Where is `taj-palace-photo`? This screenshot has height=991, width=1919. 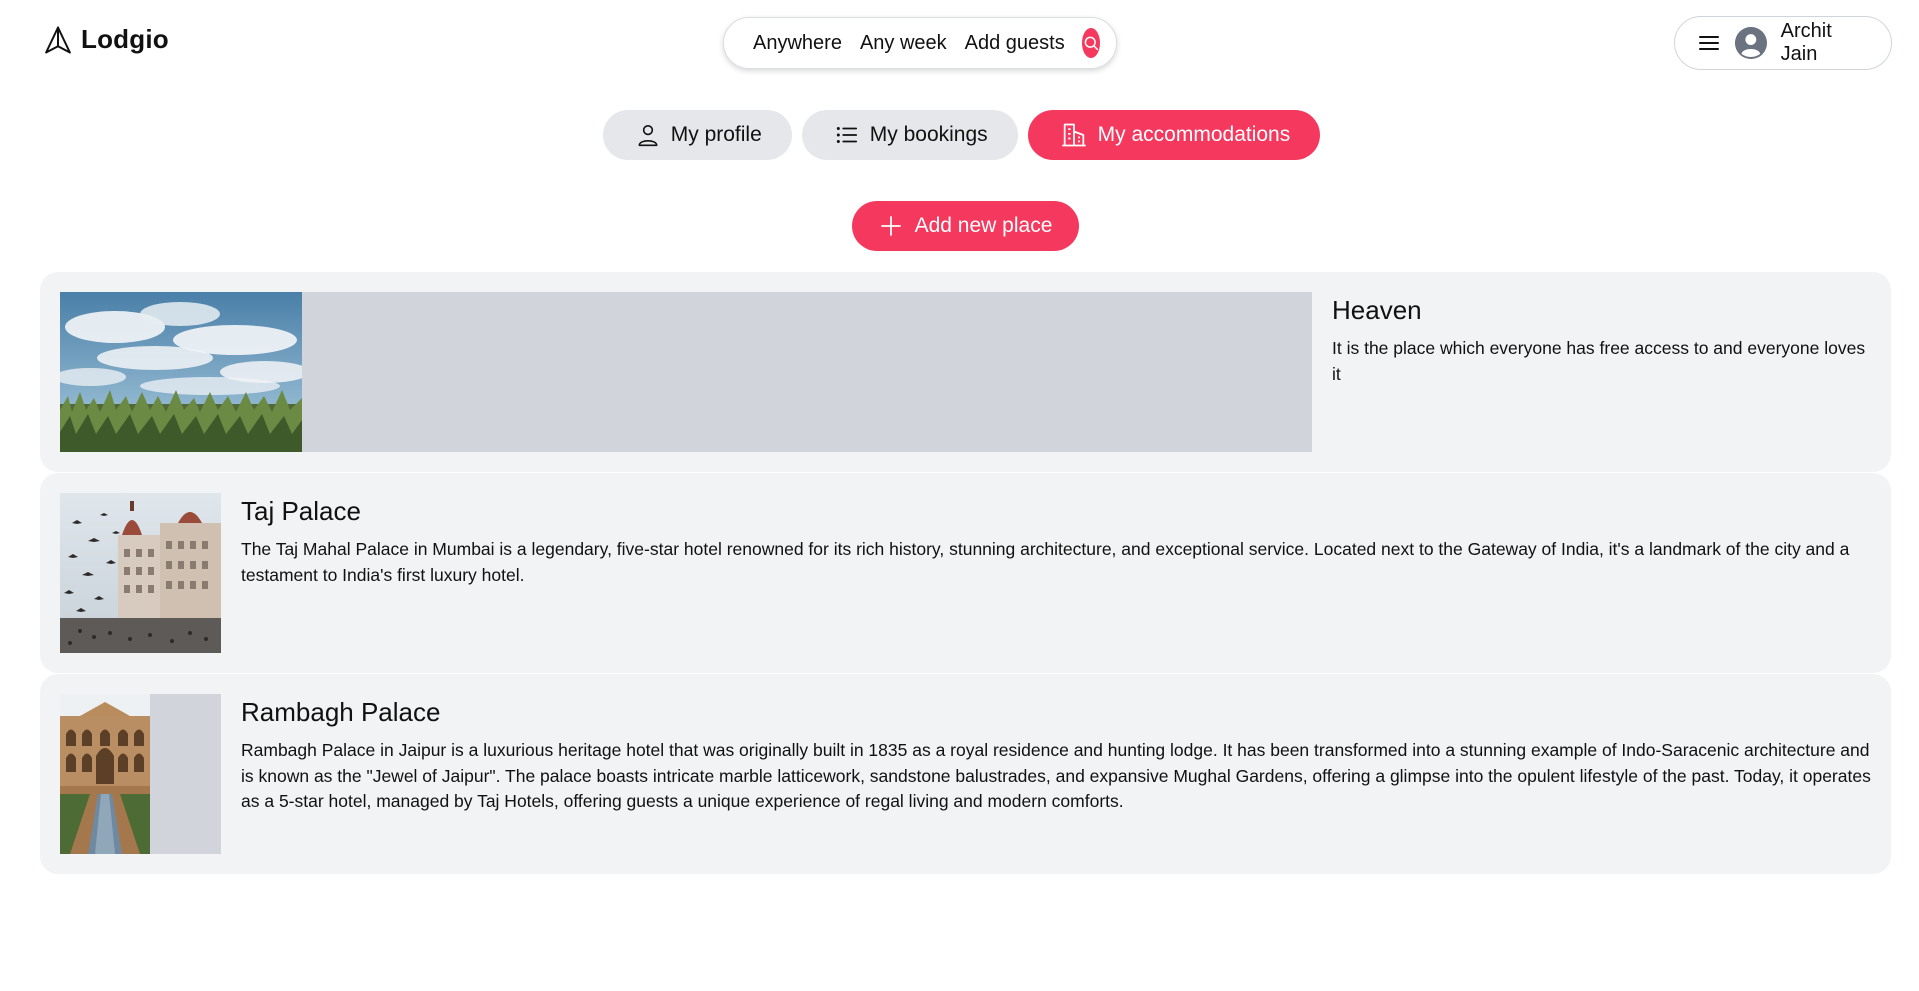
taj-palace-photo is located at coordinates (140, 573).